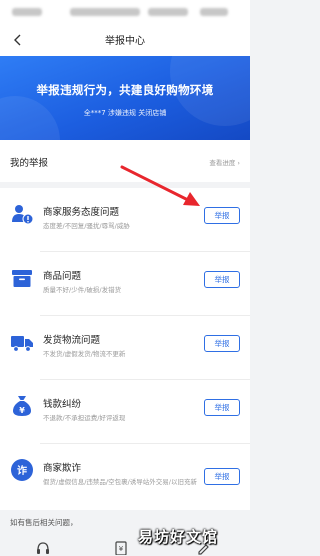  Describe the element at coordinates (43, 547) in the screenshot. I see `customer-service-icon` at that location.